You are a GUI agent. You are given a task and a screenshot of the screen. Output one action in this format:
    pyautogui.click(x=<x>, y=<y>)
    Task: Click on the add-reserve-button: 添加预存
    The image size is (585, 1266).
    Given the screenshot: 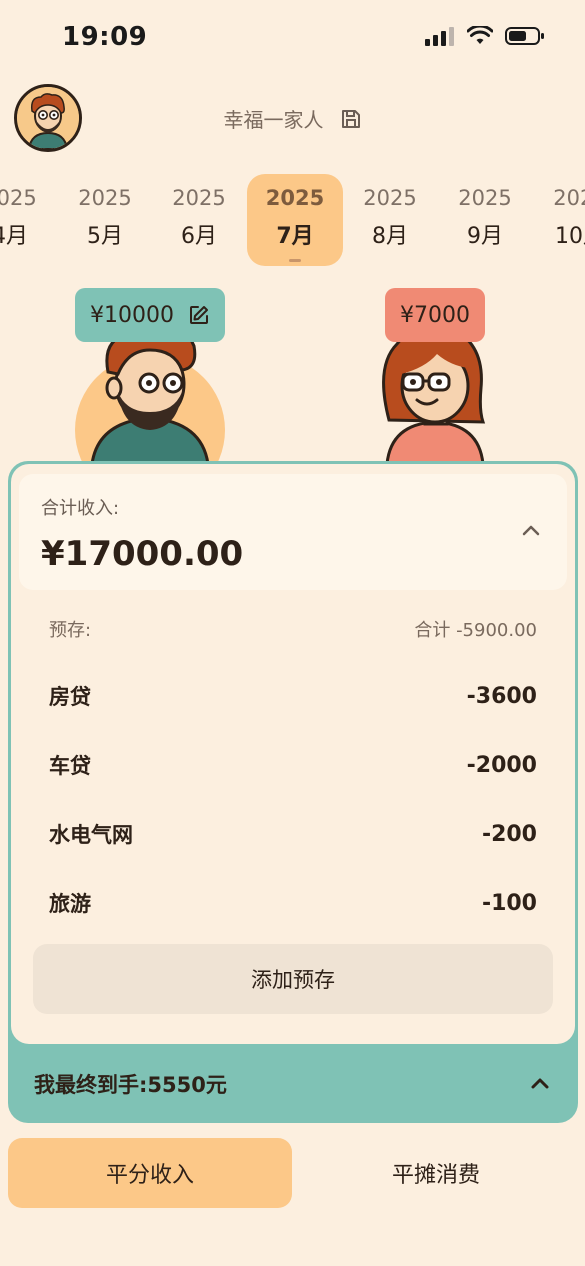 What is the action you would take?
    pyautogui.click(x=293, y=979)
    